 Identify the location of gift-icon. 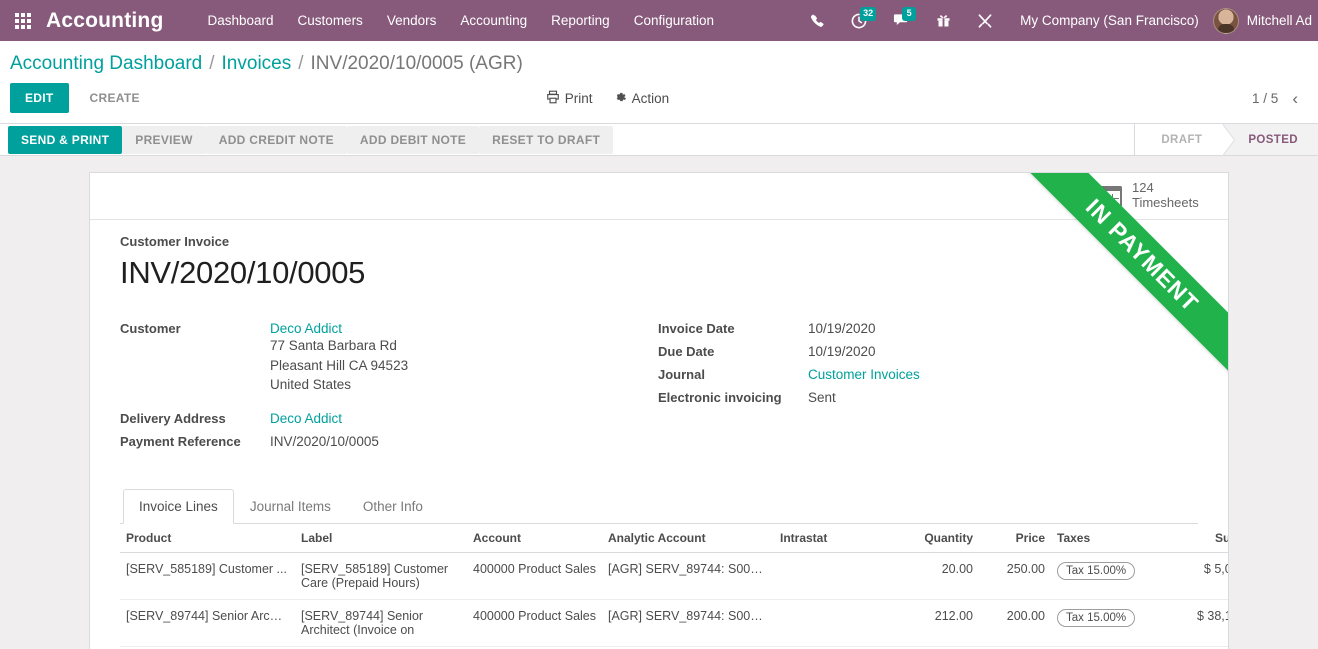
(943, 20).